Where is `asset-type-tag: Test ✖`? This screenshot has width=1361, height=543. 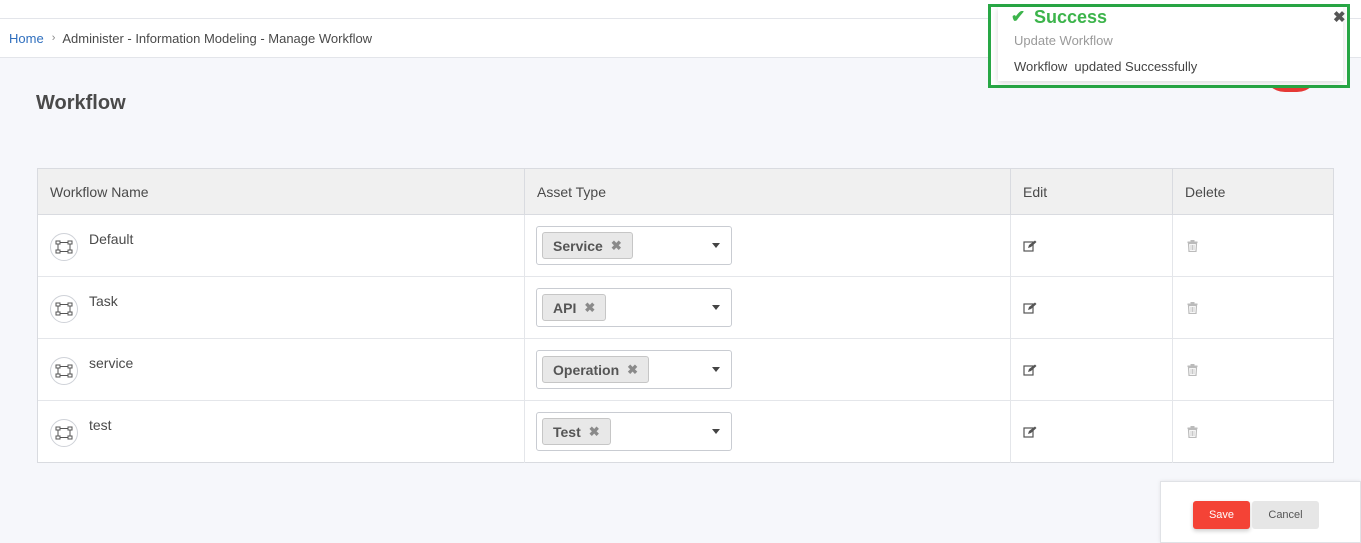 asset-type-tag: Test ✖ is located at coordinates (576, 431).